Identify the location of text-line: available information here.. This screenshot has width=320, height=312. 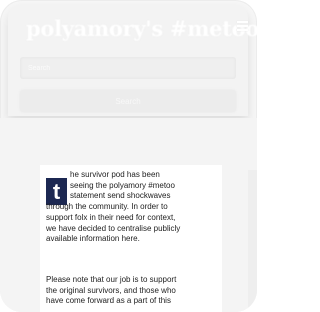
(93, 239).